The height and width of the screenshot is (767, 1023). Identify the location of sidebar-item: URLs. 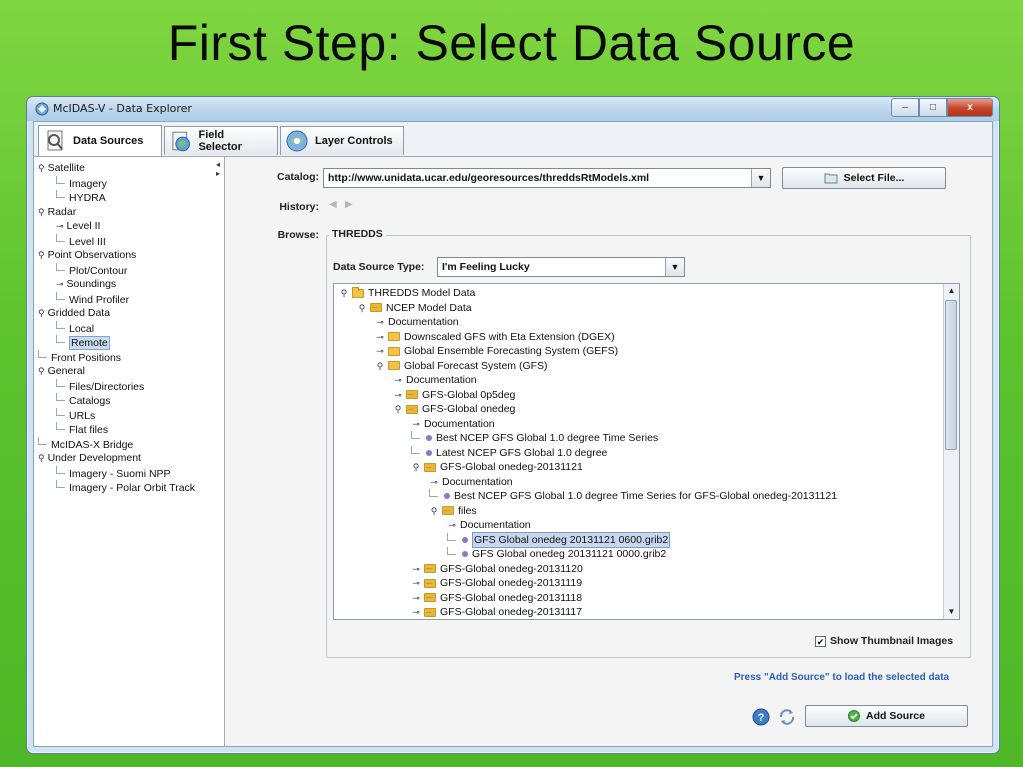
(75, 414).